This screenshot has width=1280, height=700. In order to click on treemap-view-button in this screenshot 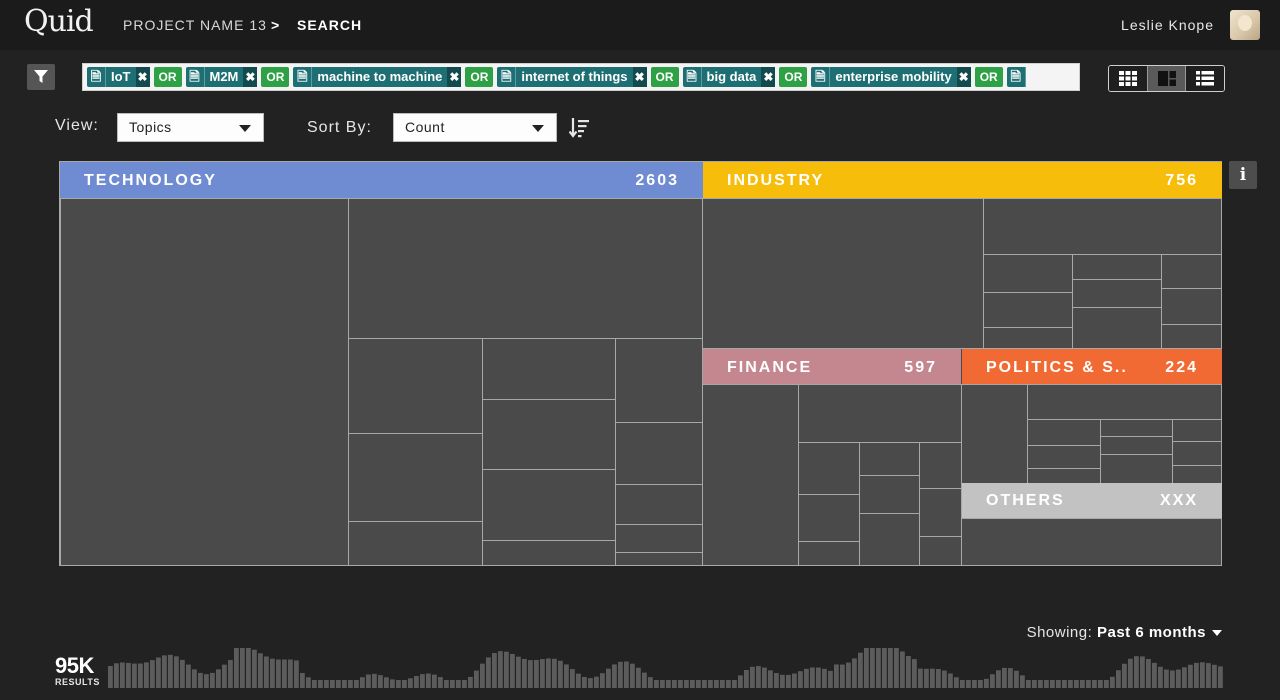, I will do `click(1167, 78)`.